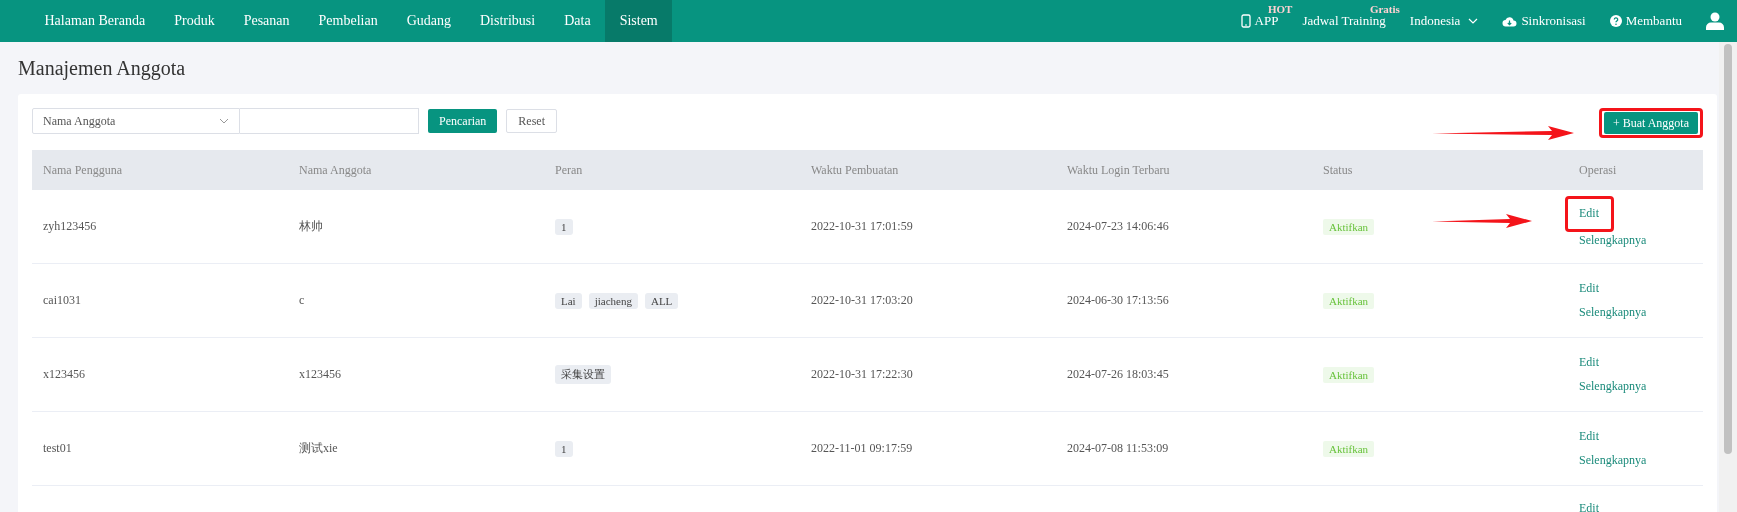  Describe the element at coordinates (1118, 170) in the screenshot. I see `column-header: Waktu Login Terbaru` at that location.